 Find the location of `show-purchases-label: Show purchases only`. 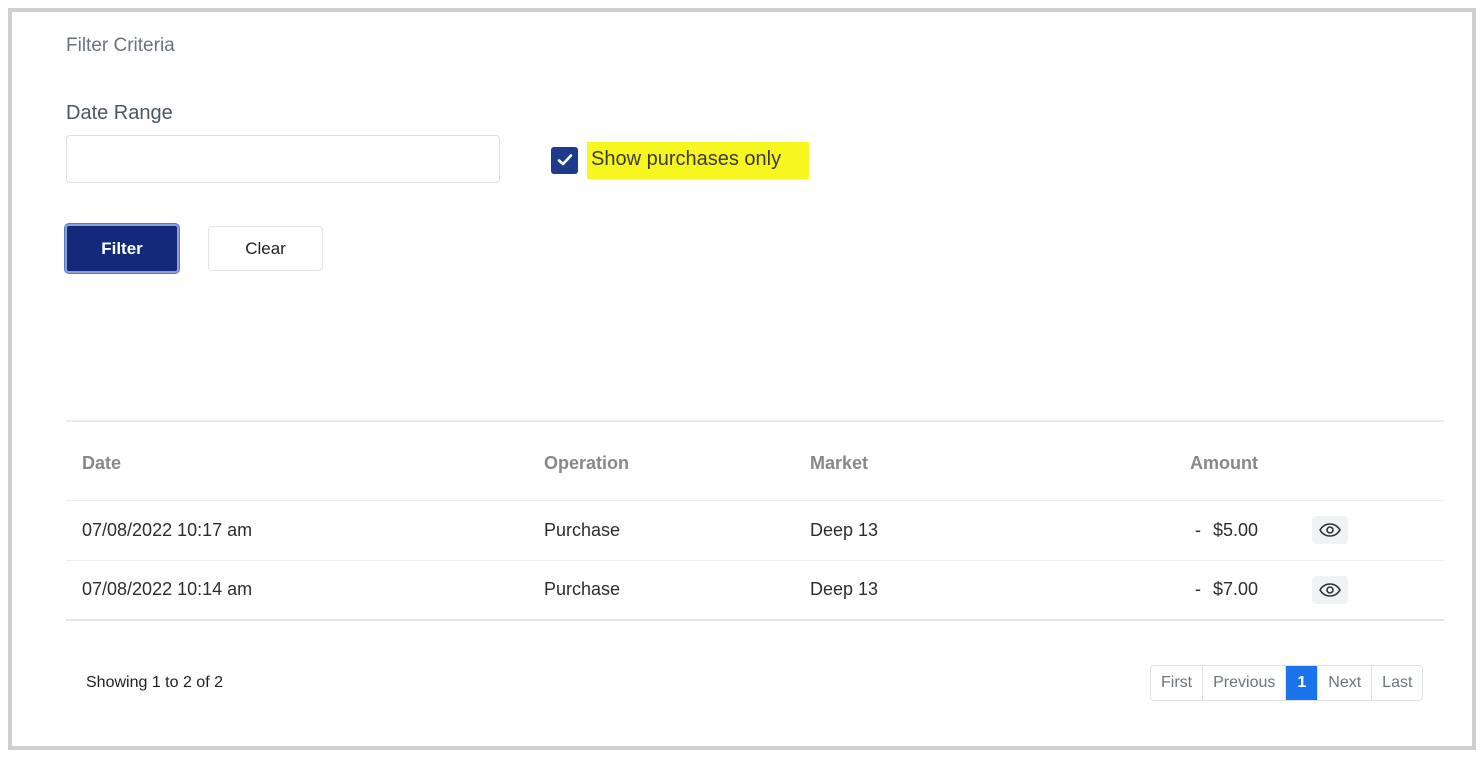

show-purchases-label: Show purchases only is located at coordinates (698, 160).